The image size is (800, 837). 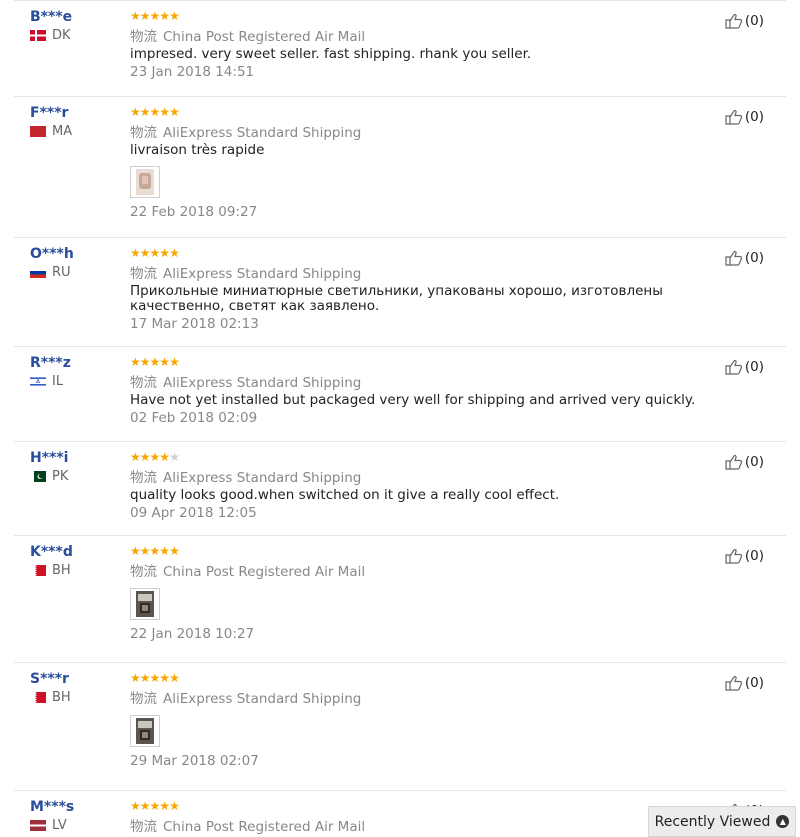 What do you see at coordinates (75, 816) in the screenshot?
I see `reviewer: M***s LV` at bounding box center [75, 816].